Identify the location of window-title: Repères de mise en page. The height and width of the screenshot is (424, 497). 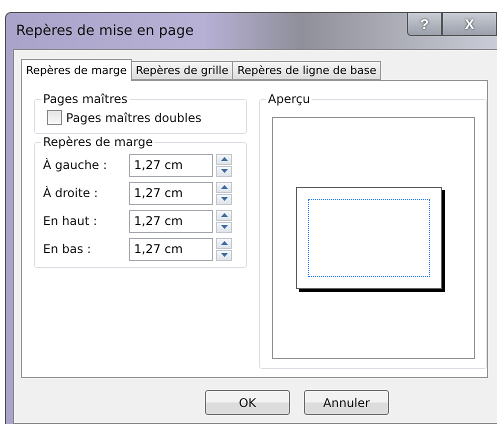
(105, 31).